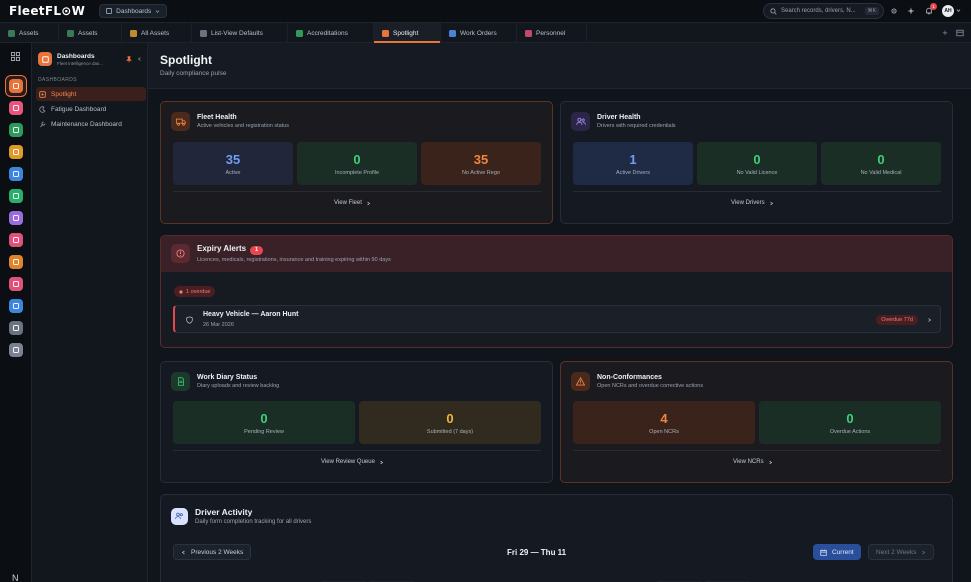 This screenshot has width=971, height=582. I want to click on tab-accreditations: Accreditations, so click(331, 33).